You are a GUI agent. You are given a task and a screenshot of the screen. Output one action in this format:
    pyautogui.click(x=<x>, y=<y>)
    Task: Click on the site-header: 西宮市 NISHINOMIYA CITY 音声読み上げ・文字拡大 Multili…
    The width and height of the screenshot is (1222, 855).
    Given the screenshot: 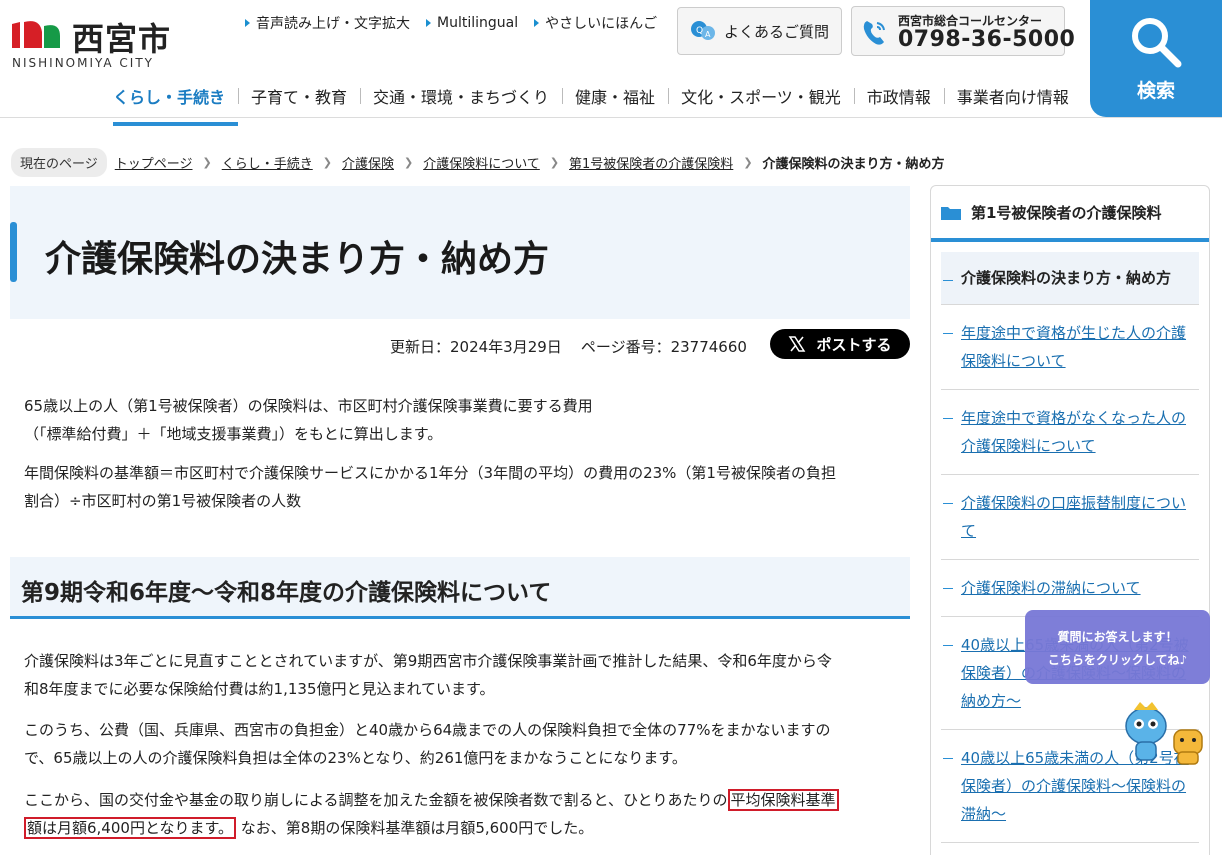 What is the action you would take?
    pyautogui.click(x=611, y=63)
    